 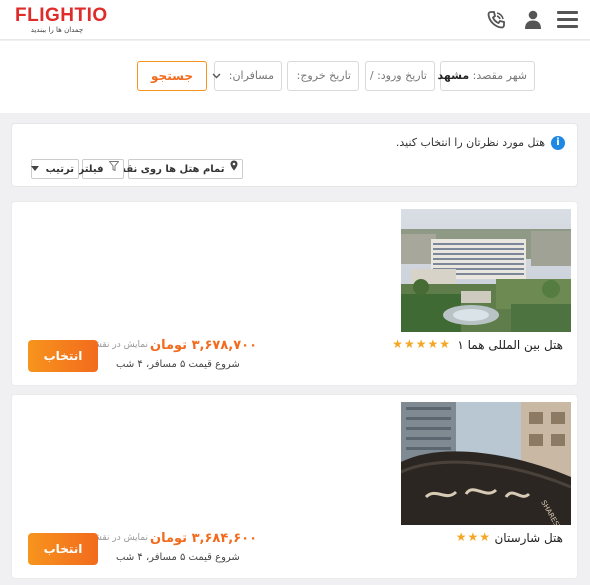 I want to click on checkin-field: تاریخ ورود: /, so click(x=400, y=76).